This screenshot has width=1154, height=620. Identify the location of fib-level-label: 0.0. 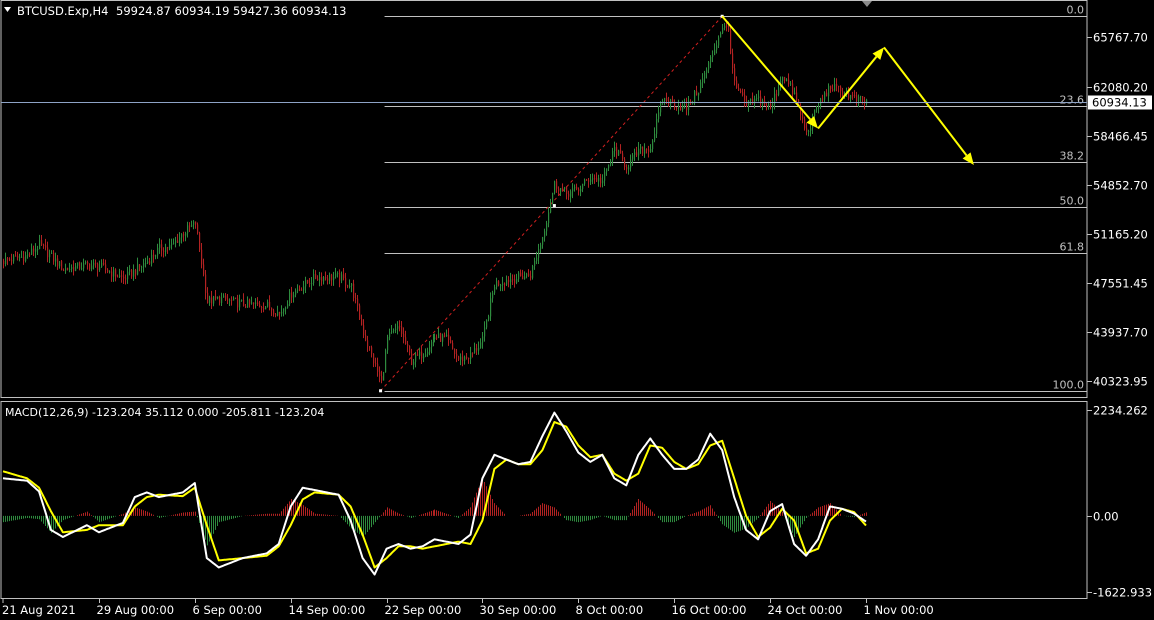
(1076, 10).